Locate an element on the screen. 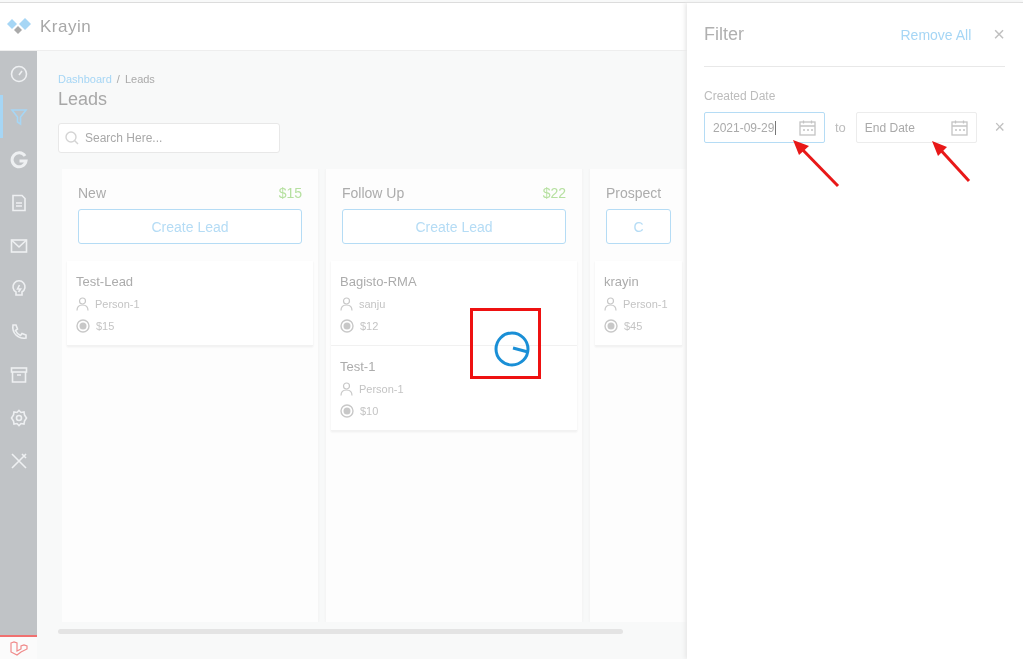 The height and width of the screenshot is (659, 1023). phone-icon is located at coordinates (18, 331).